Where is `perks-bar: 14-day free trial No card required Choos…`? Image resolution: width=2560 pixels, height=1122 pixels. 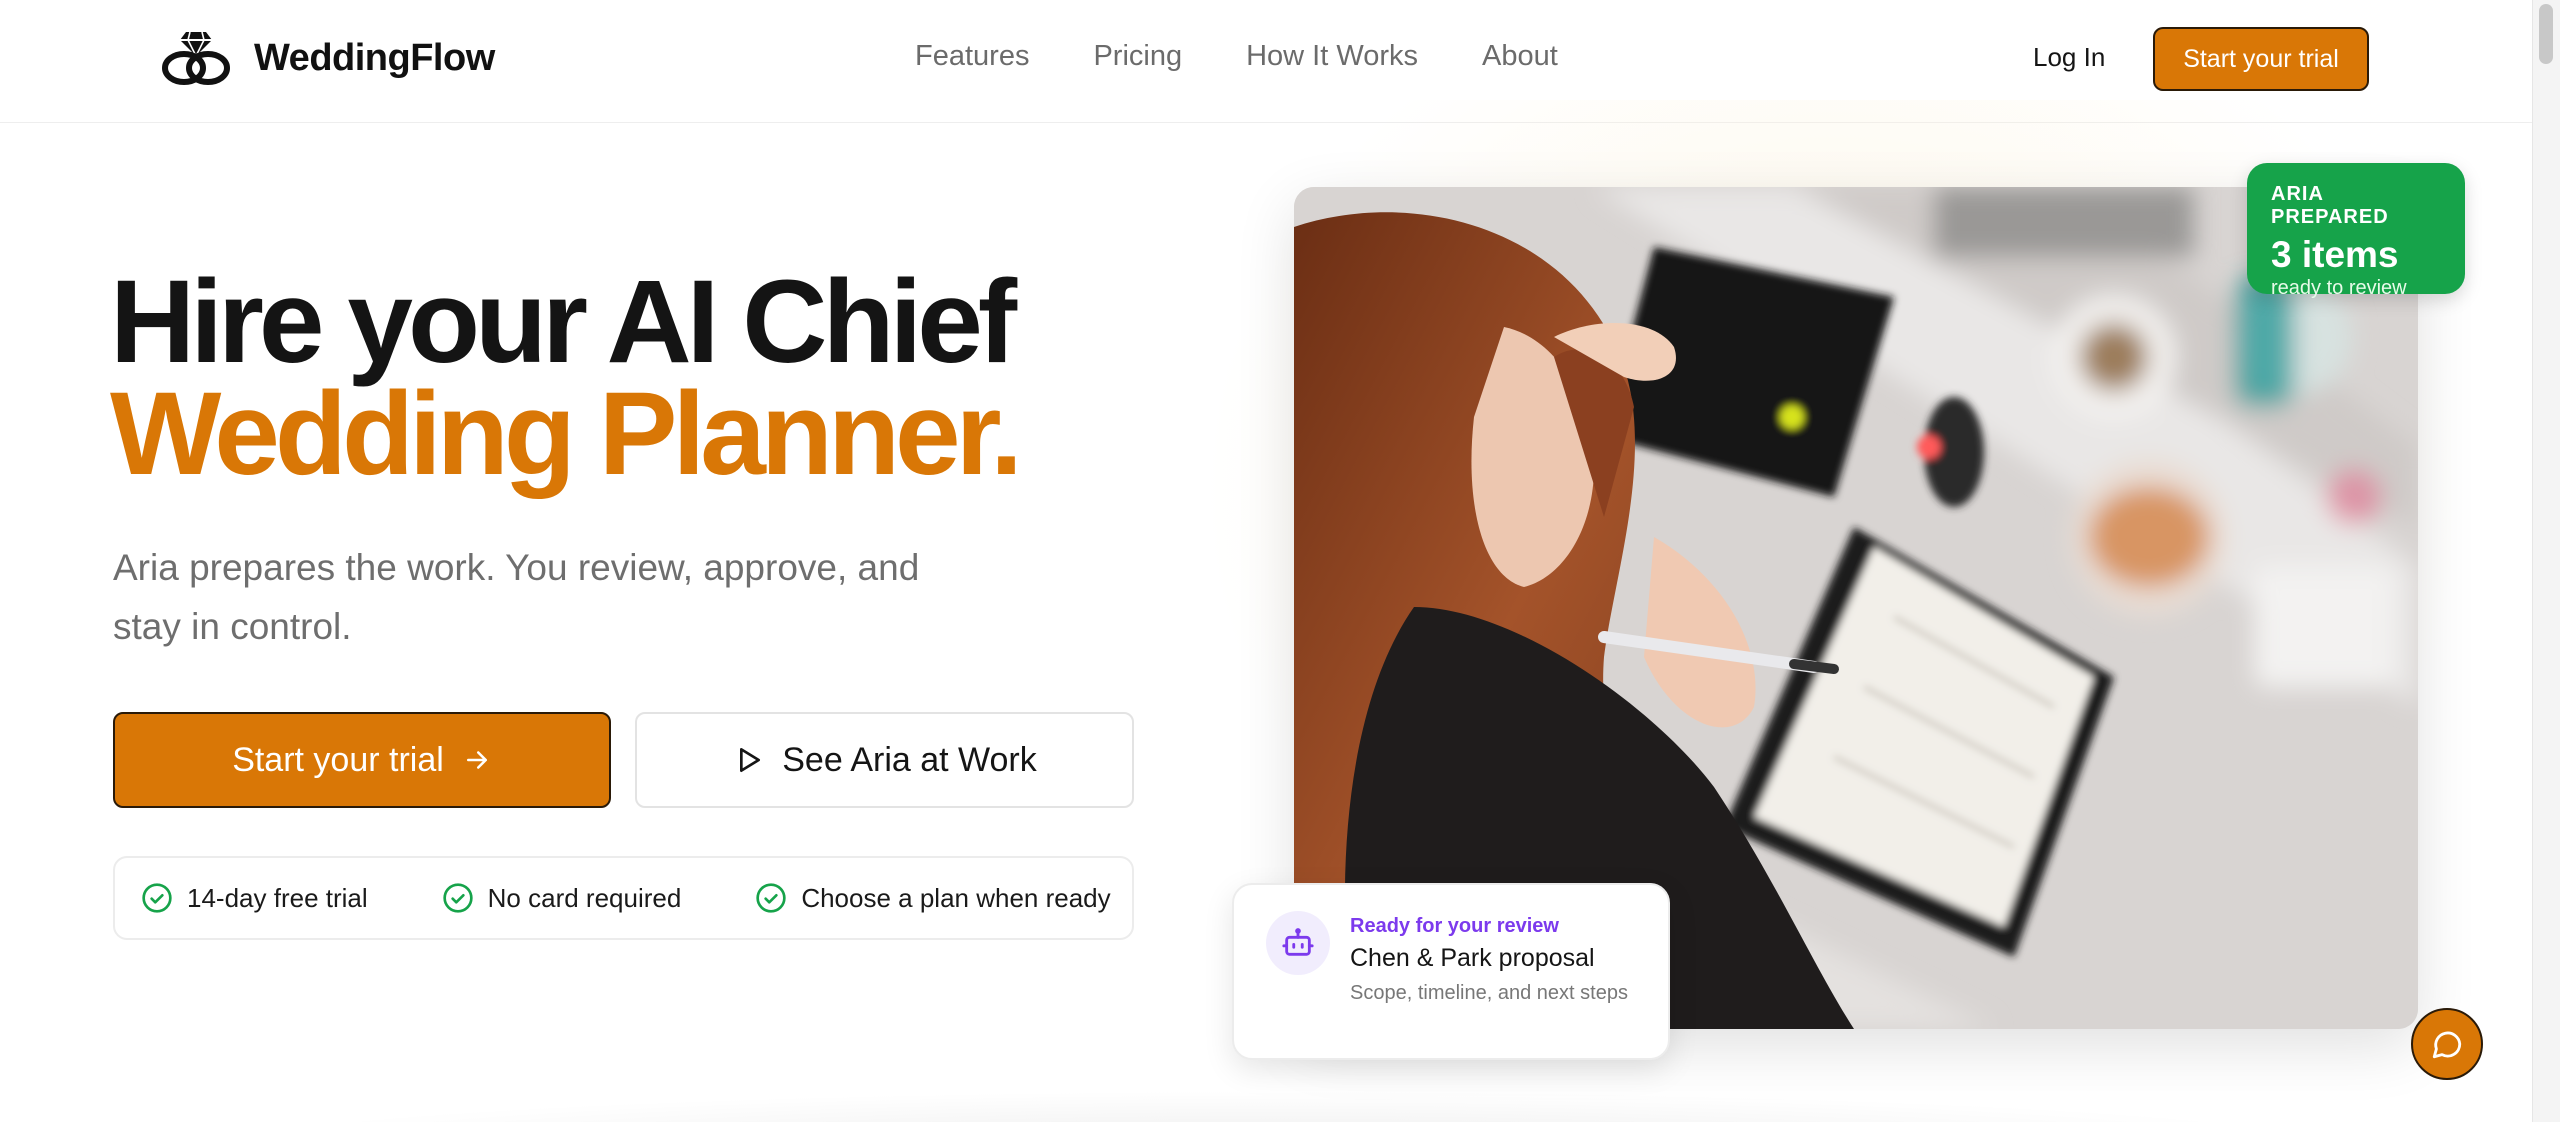 perks-bar: 14-day free trial No card required Choos… is located at coordinates (623, 898).